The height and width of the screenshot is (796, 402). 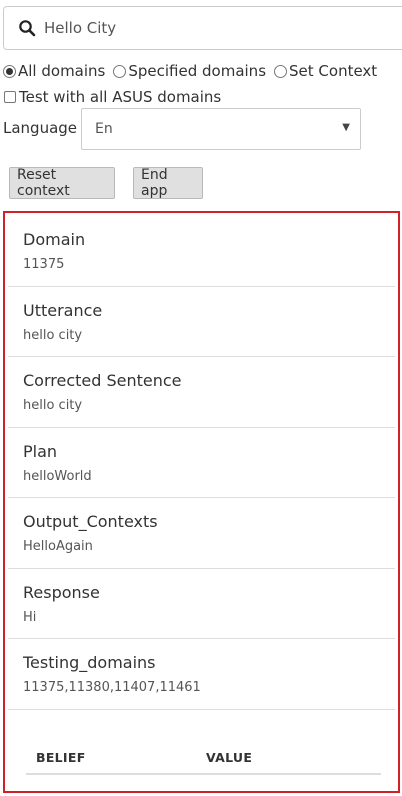 I want to click on result-title: Output_Contexts, so click(x=90, y=521).